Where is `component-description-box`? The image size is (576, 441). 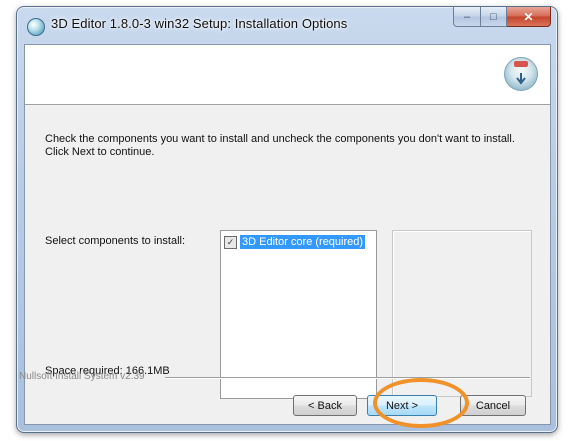
component-description-box is located at coordinates (462, 313).